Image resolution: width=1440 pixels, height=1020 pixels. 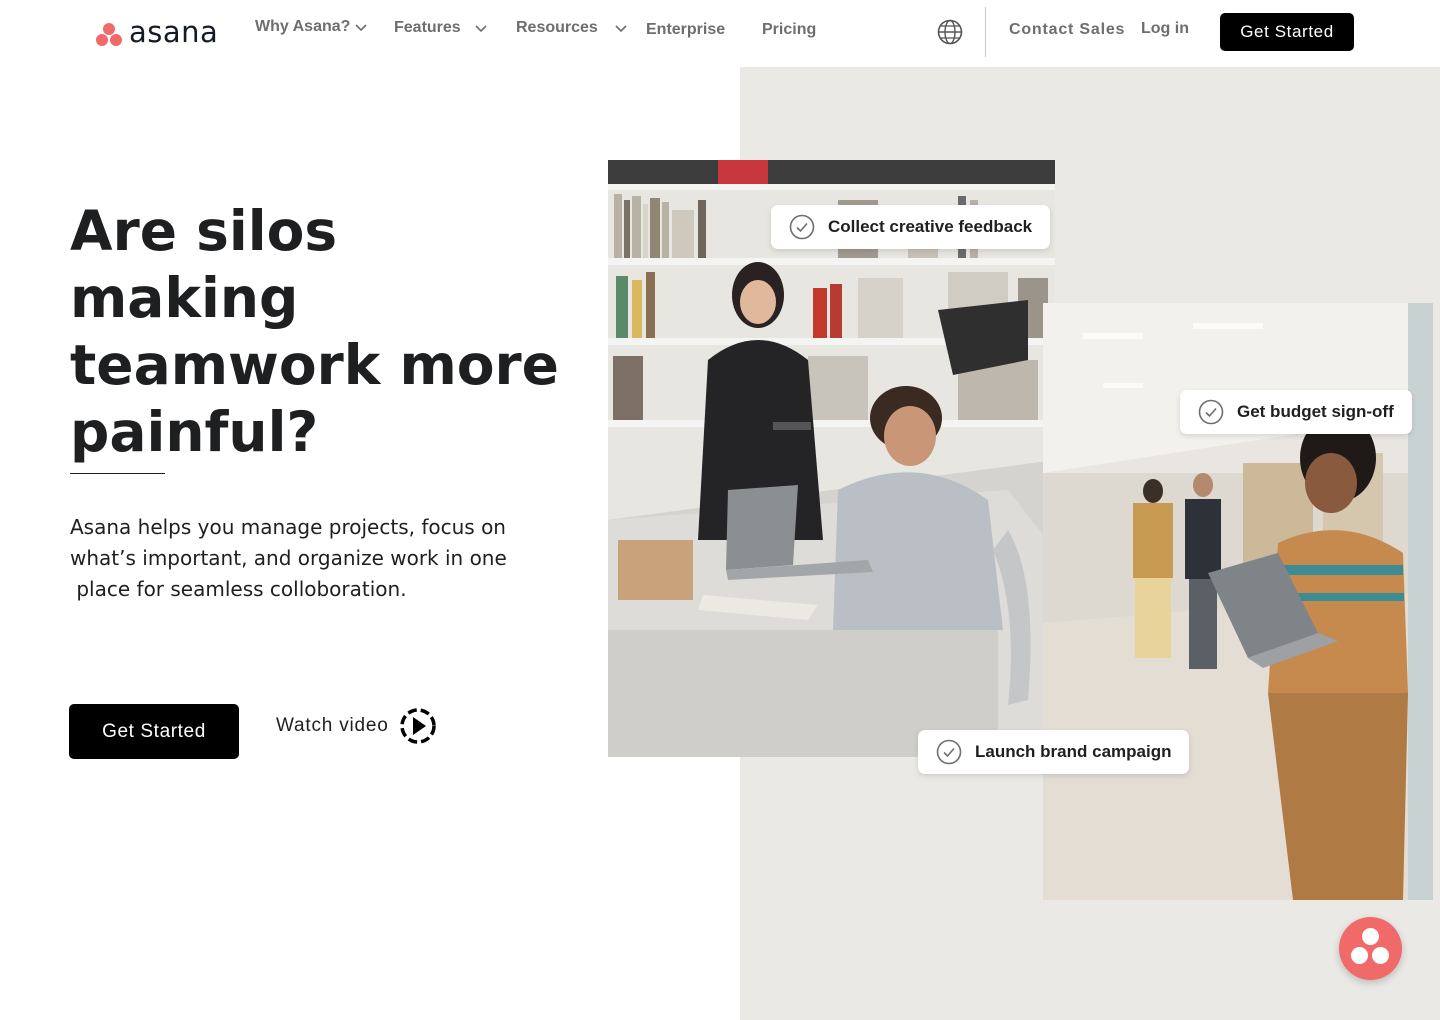 What do you see at coordinates (174, 32) in the screenshot?
I see `logo-wordmark: asana` at bounding box center [174, 32].